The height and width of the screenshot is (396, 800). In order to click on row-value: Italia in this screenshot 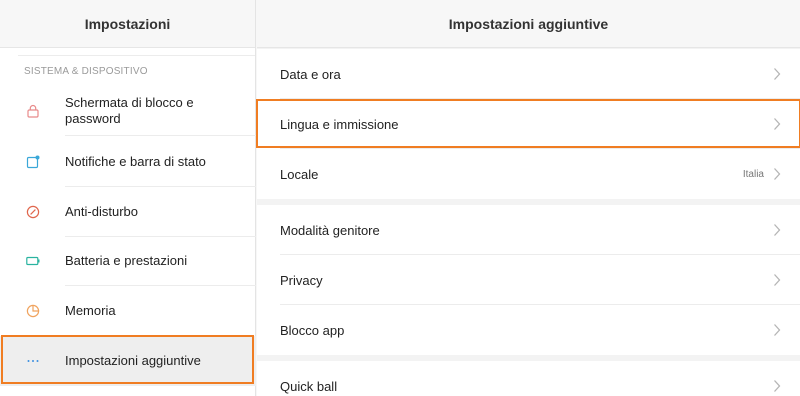, I will do `click(753, 174)`.